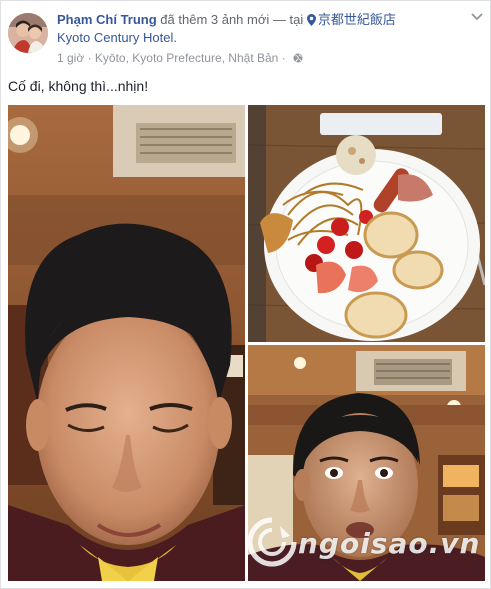 This screenshot has width=491, height=589. What do you see at coordinates (356, 19) in the screenshot?
I see `location-name: 京都世紀飯店` at bounding box center [356, 19].